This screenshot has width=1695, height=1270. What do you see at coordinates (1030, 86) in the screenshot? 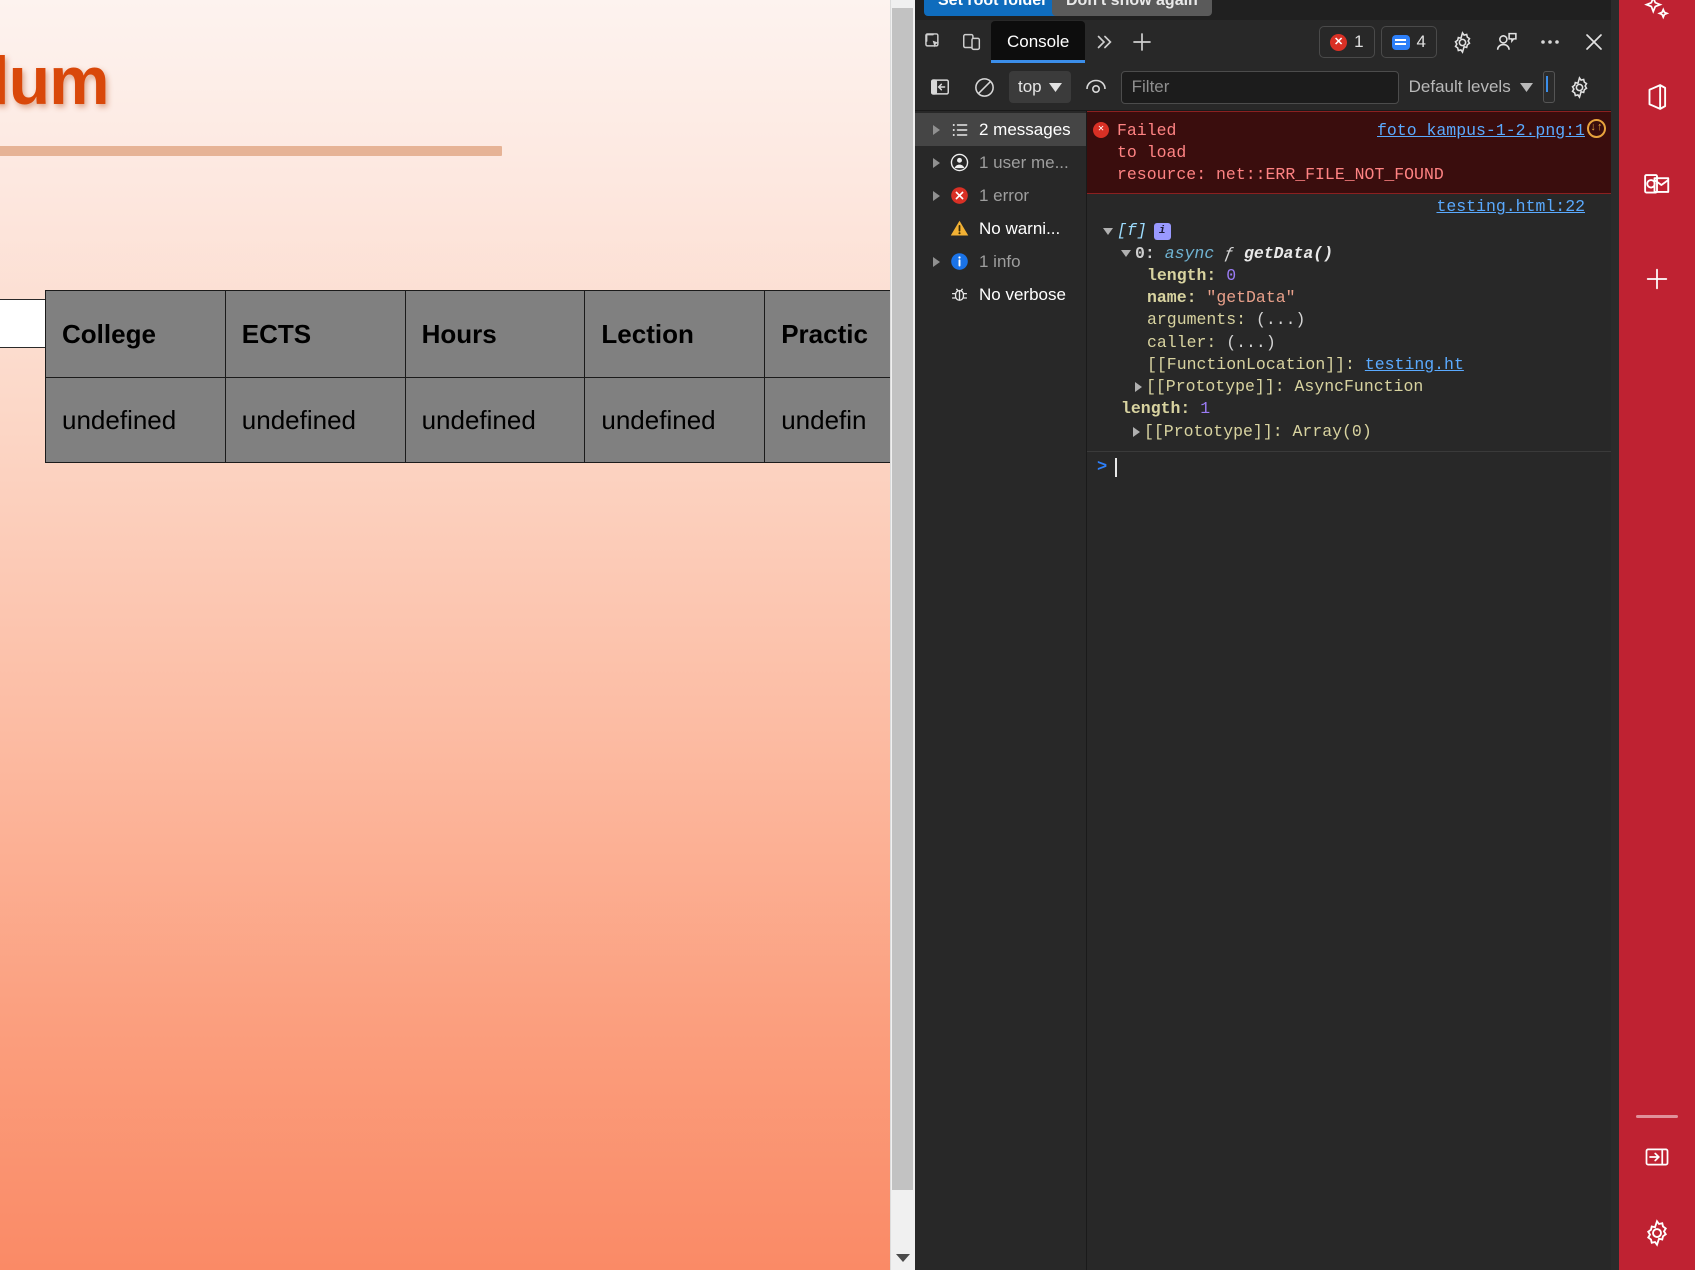
I see `context-label: top` at bounding box center [1030, 86].